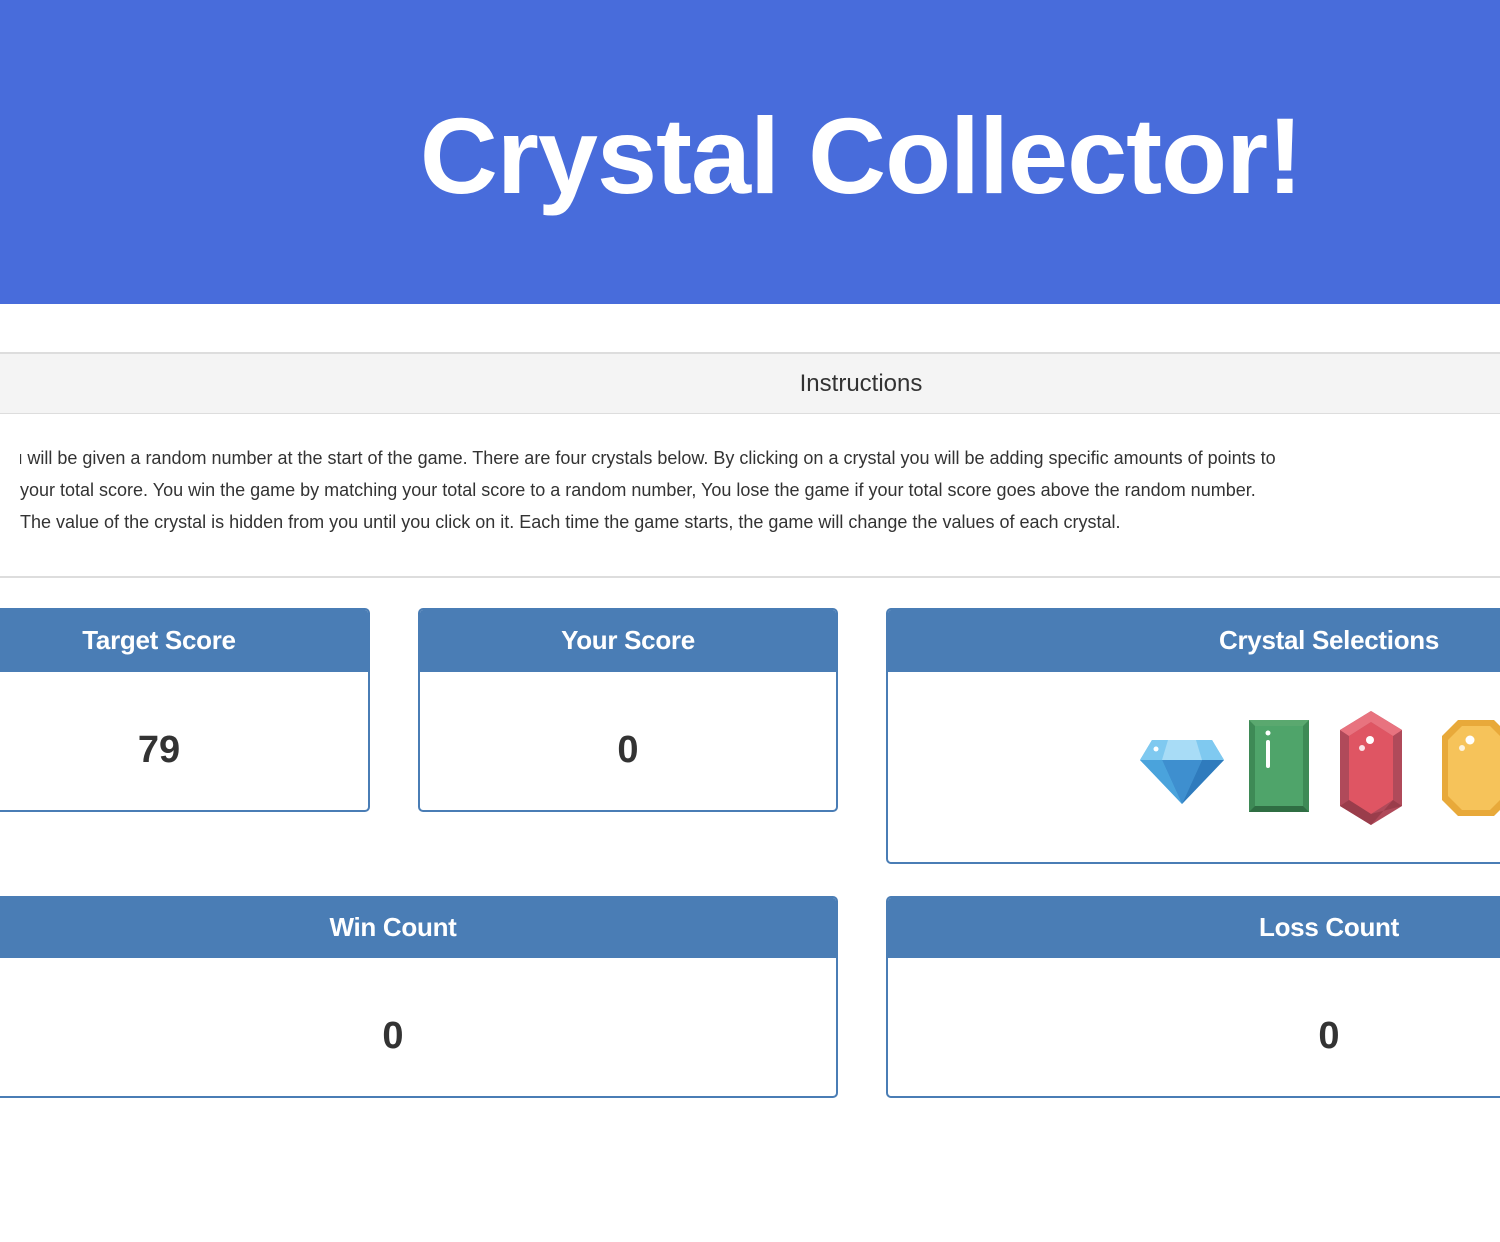 Image resolution: width=1500 pixels, height=1242 pixels. I want to click on target-score-panel: Target Score 79, so click(185, 710).